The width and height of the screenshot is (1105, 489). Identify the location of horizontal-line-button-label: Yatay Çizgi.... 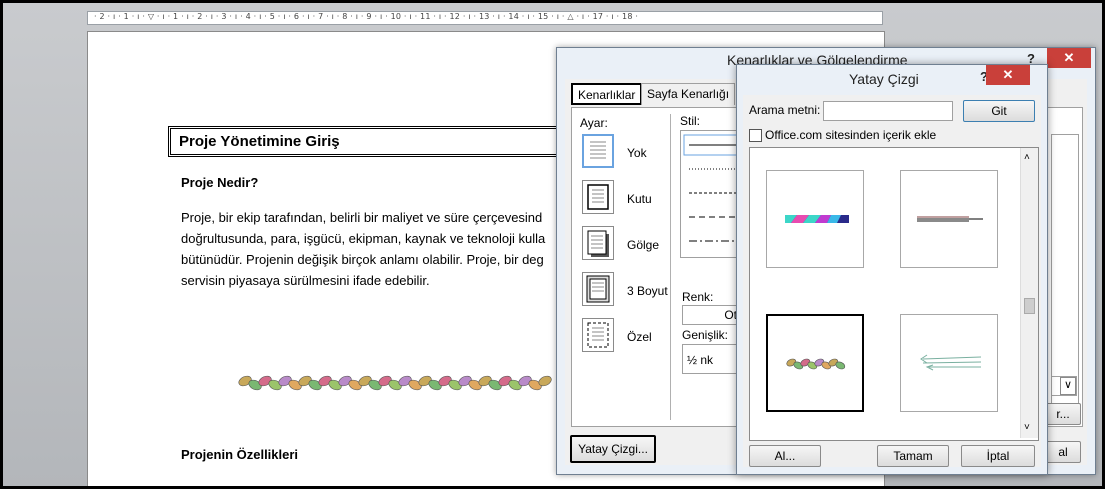
(613, 449).